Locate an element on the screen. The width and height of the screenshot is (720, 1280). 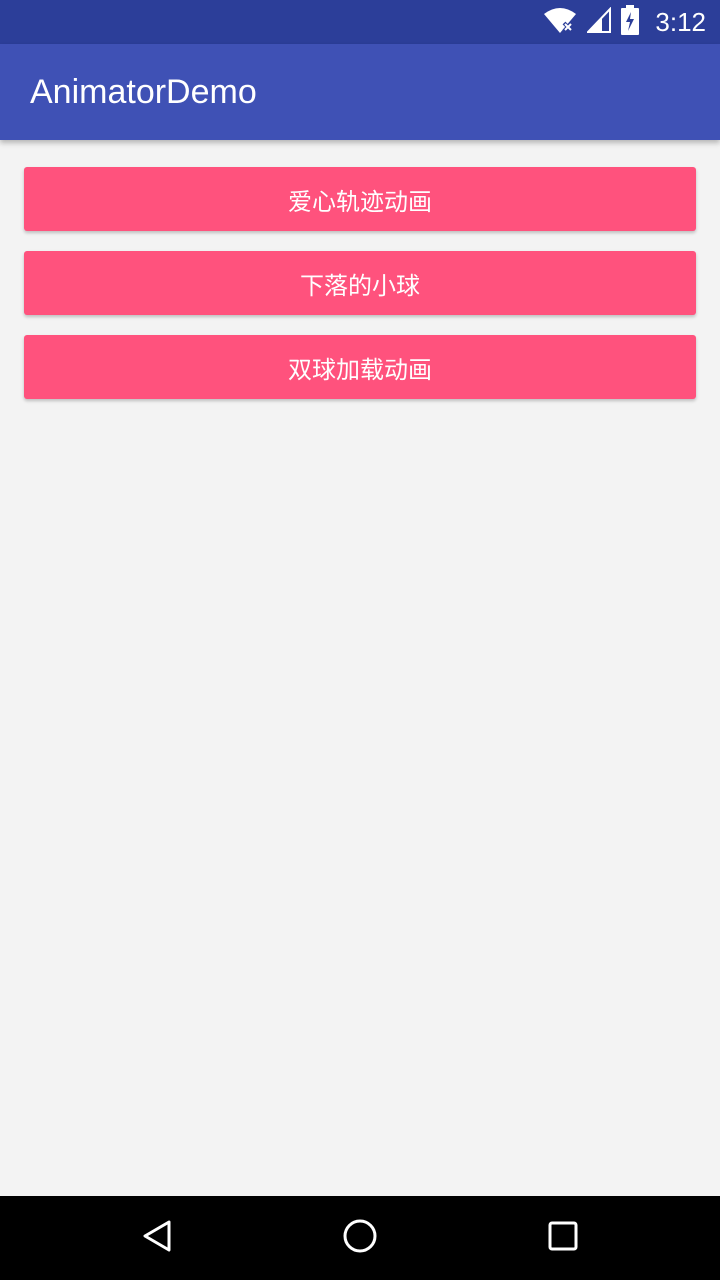
back-icon is located at coordinates (157, 1238).